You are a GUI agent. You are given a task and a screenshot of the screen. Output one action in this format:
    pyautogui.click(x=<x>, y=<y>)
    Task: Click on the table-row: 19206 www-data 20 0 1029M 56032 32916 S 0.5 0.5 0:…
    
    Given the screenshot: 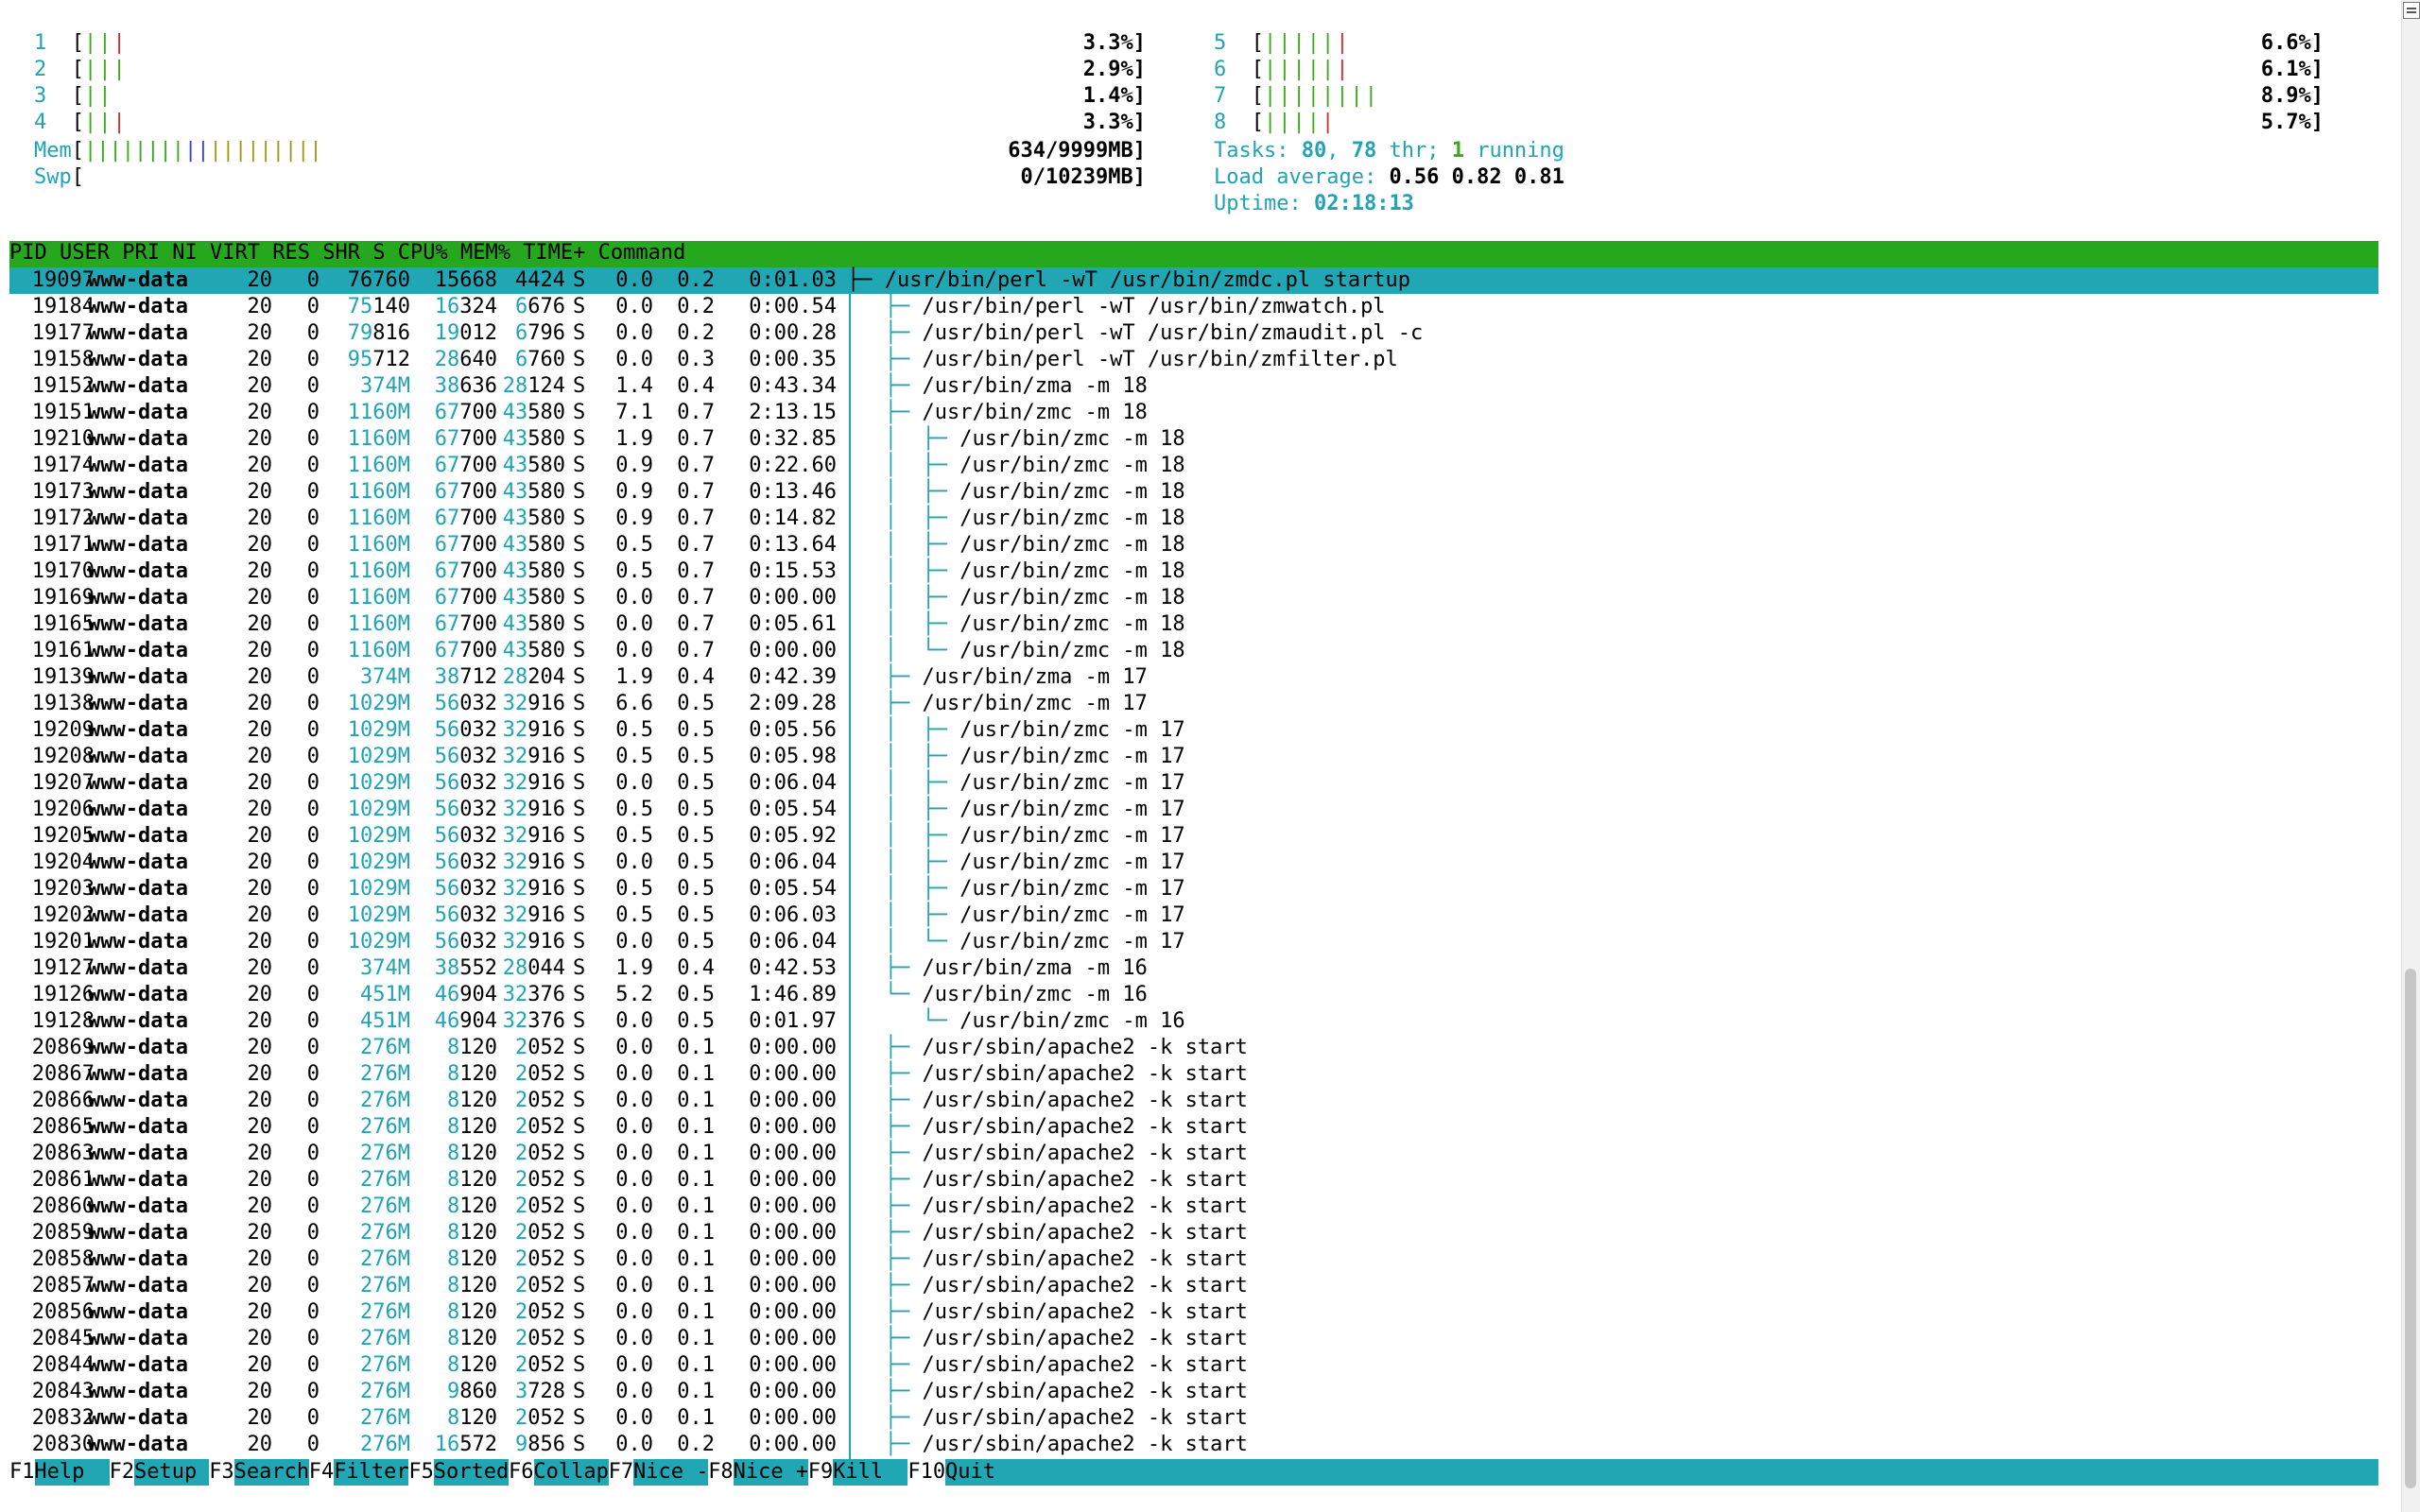 What is the action you would take?
    pyautogui.click(x=1193, y=810)
    